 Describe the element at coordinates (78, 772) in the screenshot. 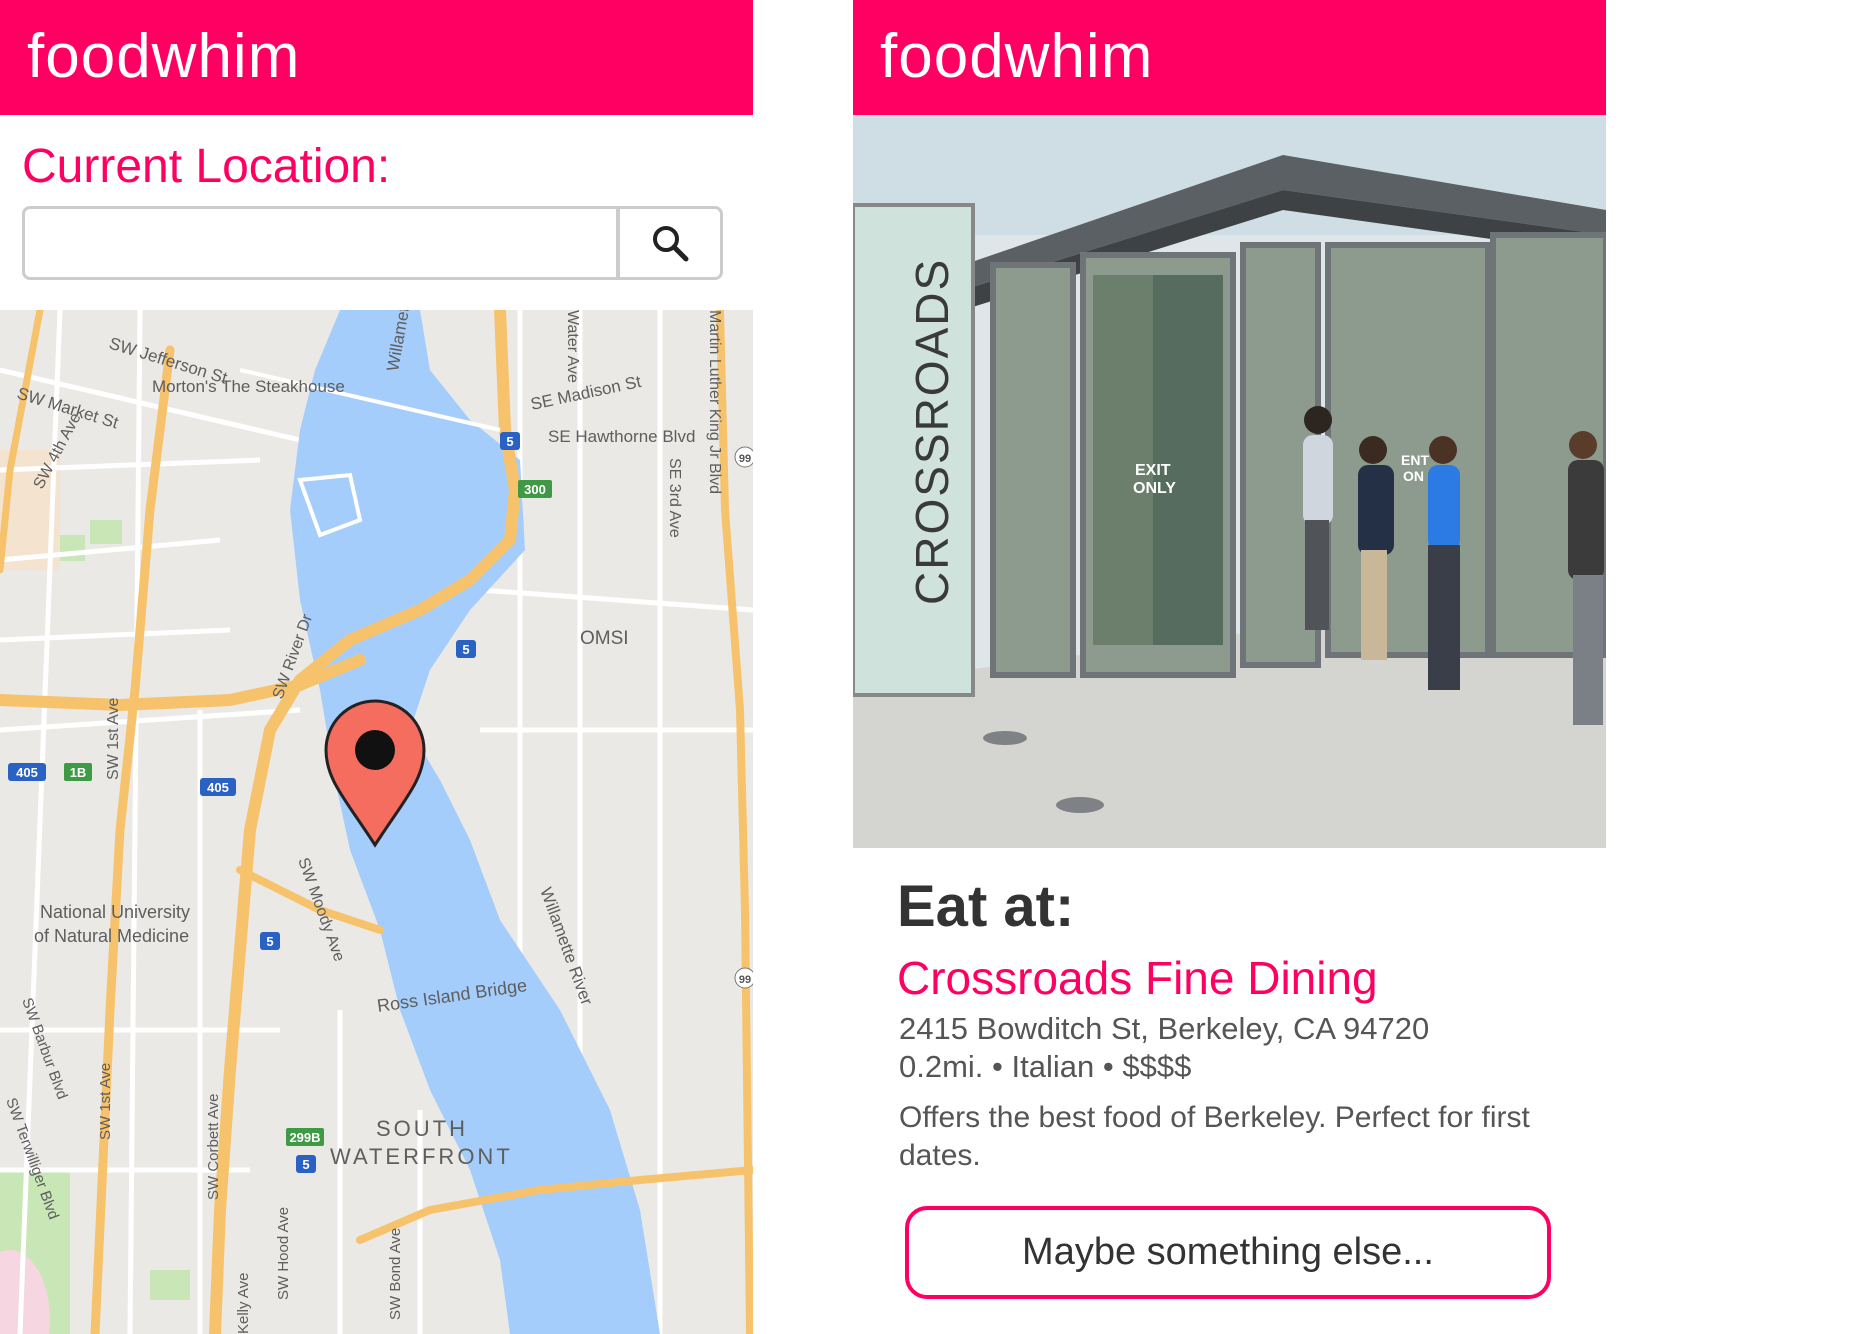

I see `shield-label: 1B` at that location.